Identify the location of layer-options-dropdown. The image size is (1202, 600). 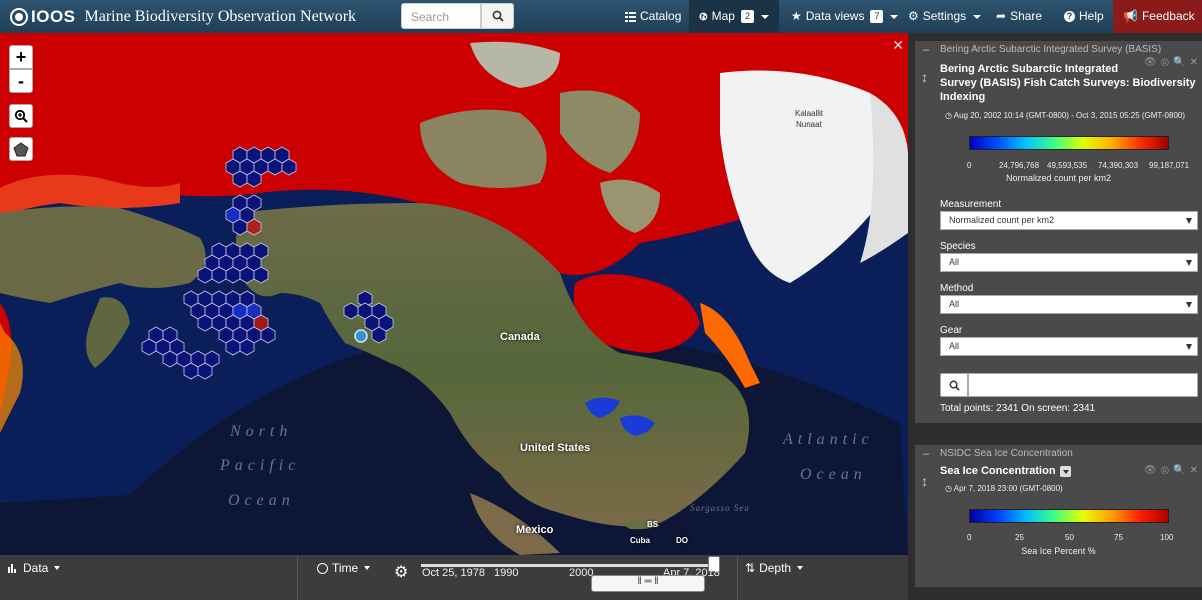
(1065, 471).